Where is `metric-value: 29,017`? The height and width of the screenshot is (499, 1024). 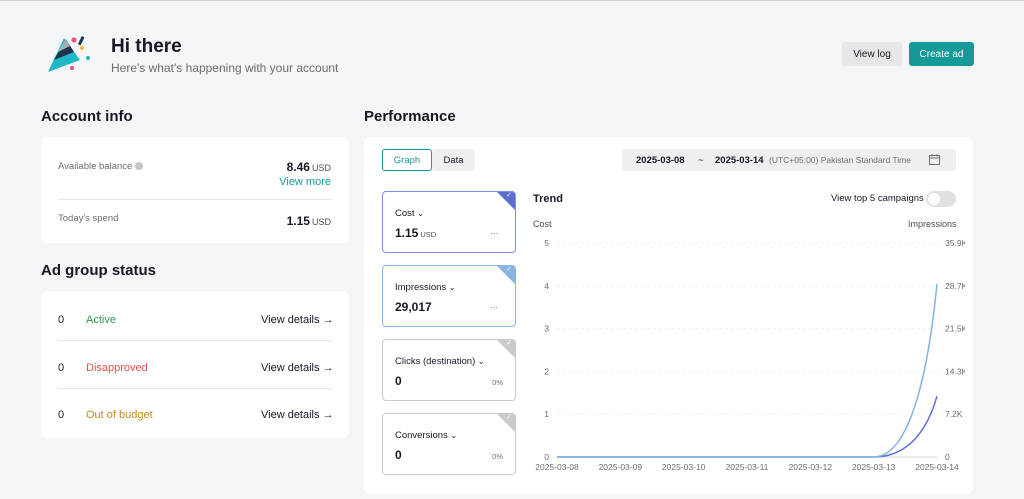 metric-value: 29,017 is located at coordinates (413, 307).